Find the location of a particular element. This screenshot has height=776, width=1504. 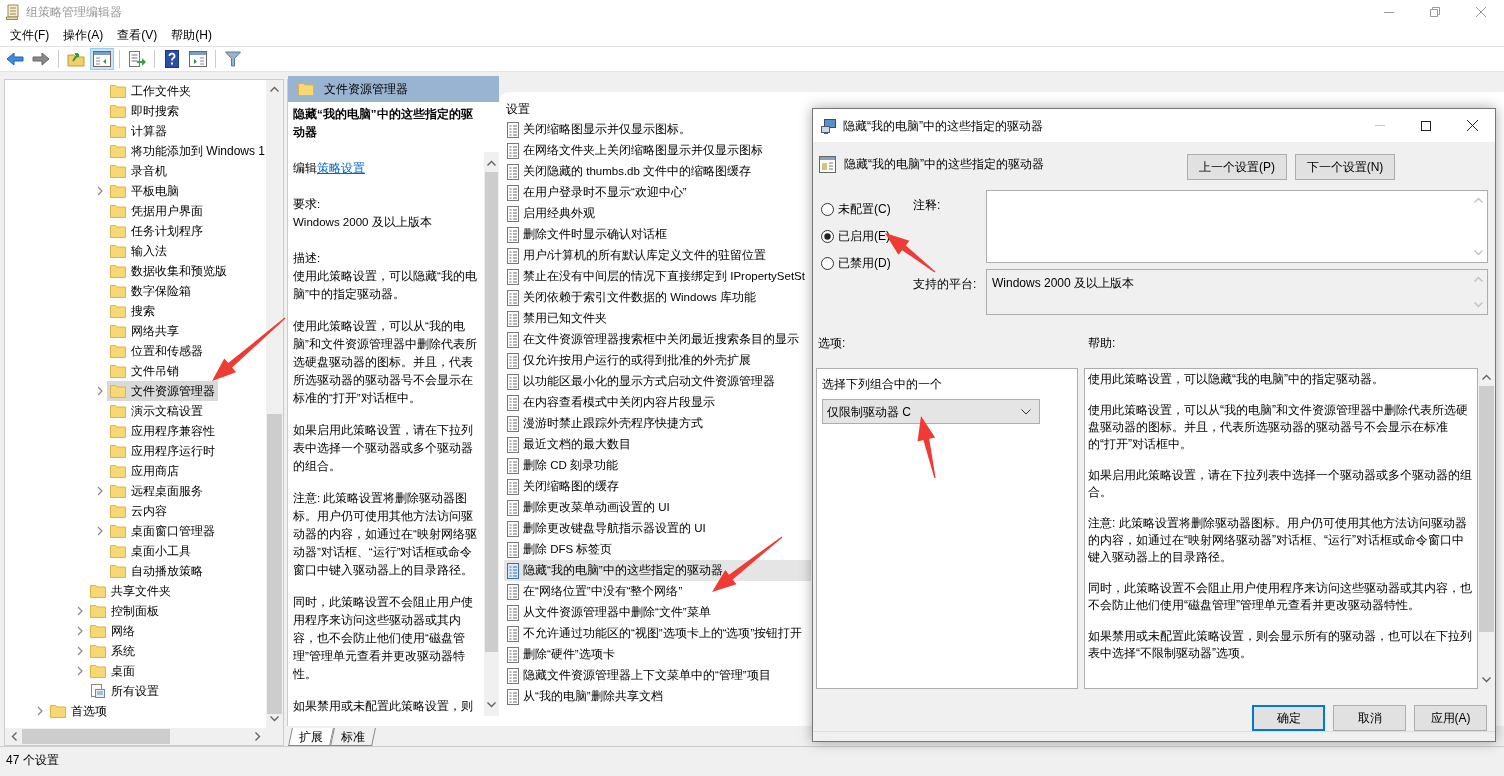

setting-item: 漫游时禁止跟踪外壳程序快捷方式 is located at coordinates (657, 423).